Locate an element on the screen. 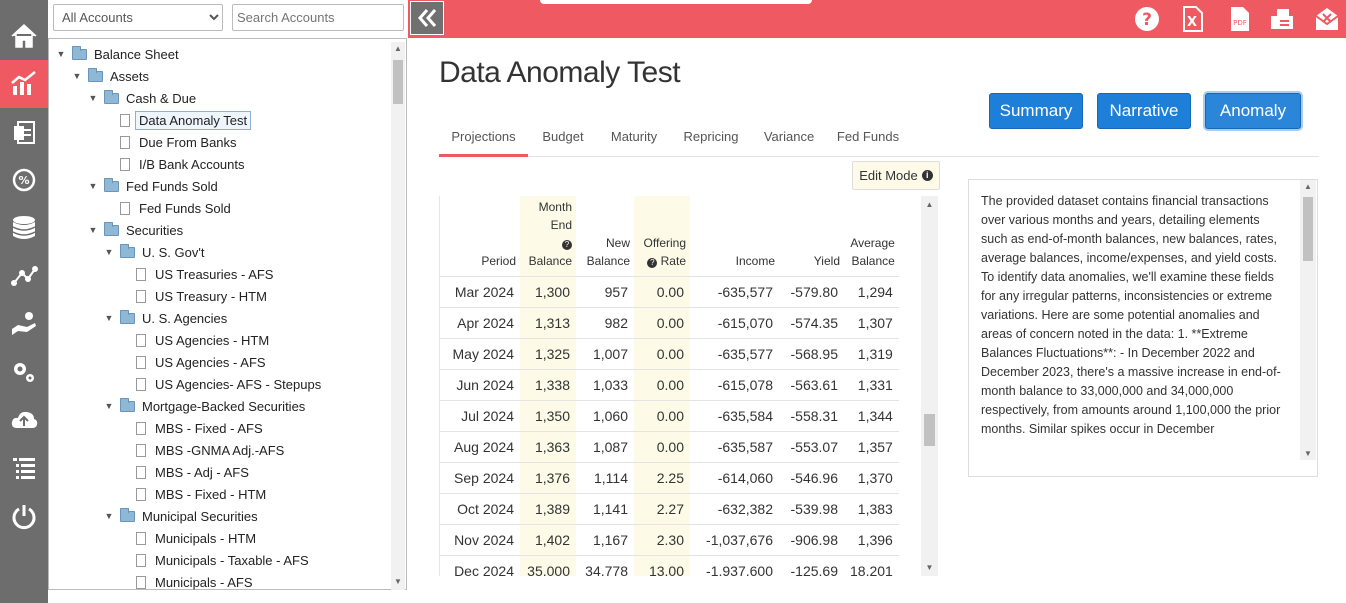 This screenshot has width=1346, height=603. collapse-panel-button is located at coordinates (427, 18).